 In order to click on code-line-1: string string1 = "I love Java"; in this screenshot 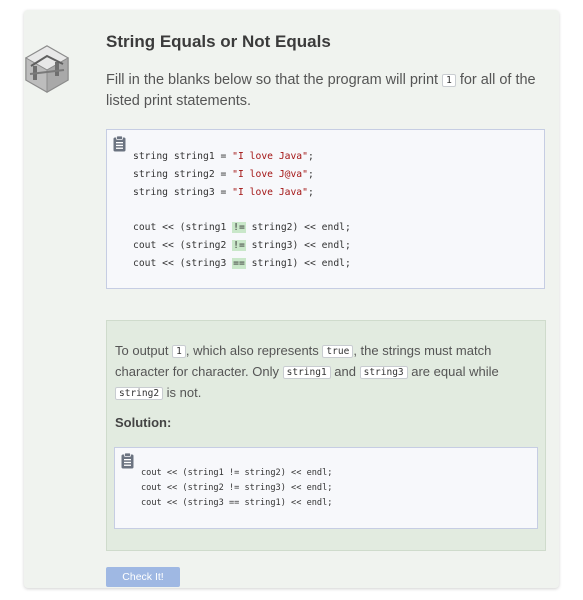, I will do `click(223, 156)`.